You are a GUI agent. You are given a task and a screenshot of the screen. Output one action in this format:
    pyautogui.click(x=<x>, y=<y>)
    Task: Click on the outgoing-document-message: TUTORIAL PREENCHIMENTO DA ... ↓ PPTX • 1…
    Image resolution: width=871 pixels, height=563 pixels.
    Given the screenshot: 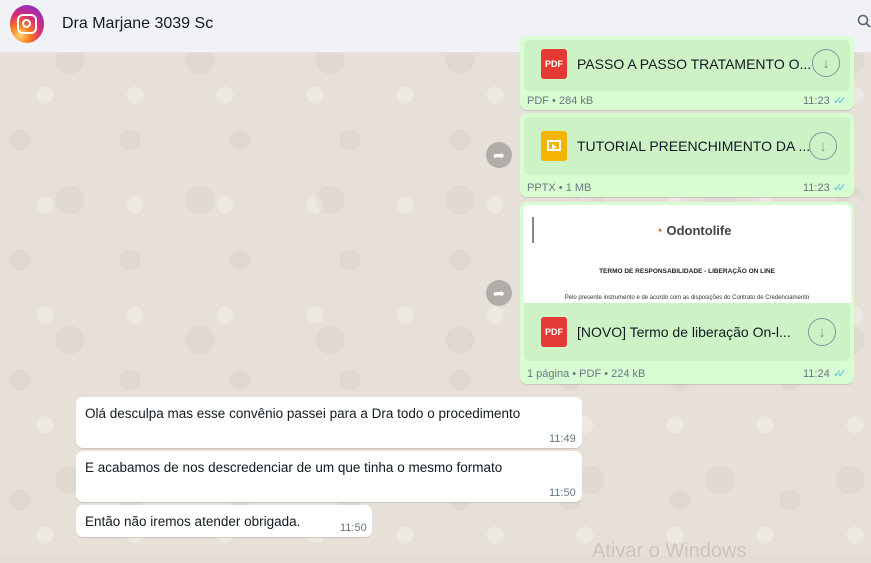 What is the action you would take?
    pyautogui.click(x=687, y=155)
    